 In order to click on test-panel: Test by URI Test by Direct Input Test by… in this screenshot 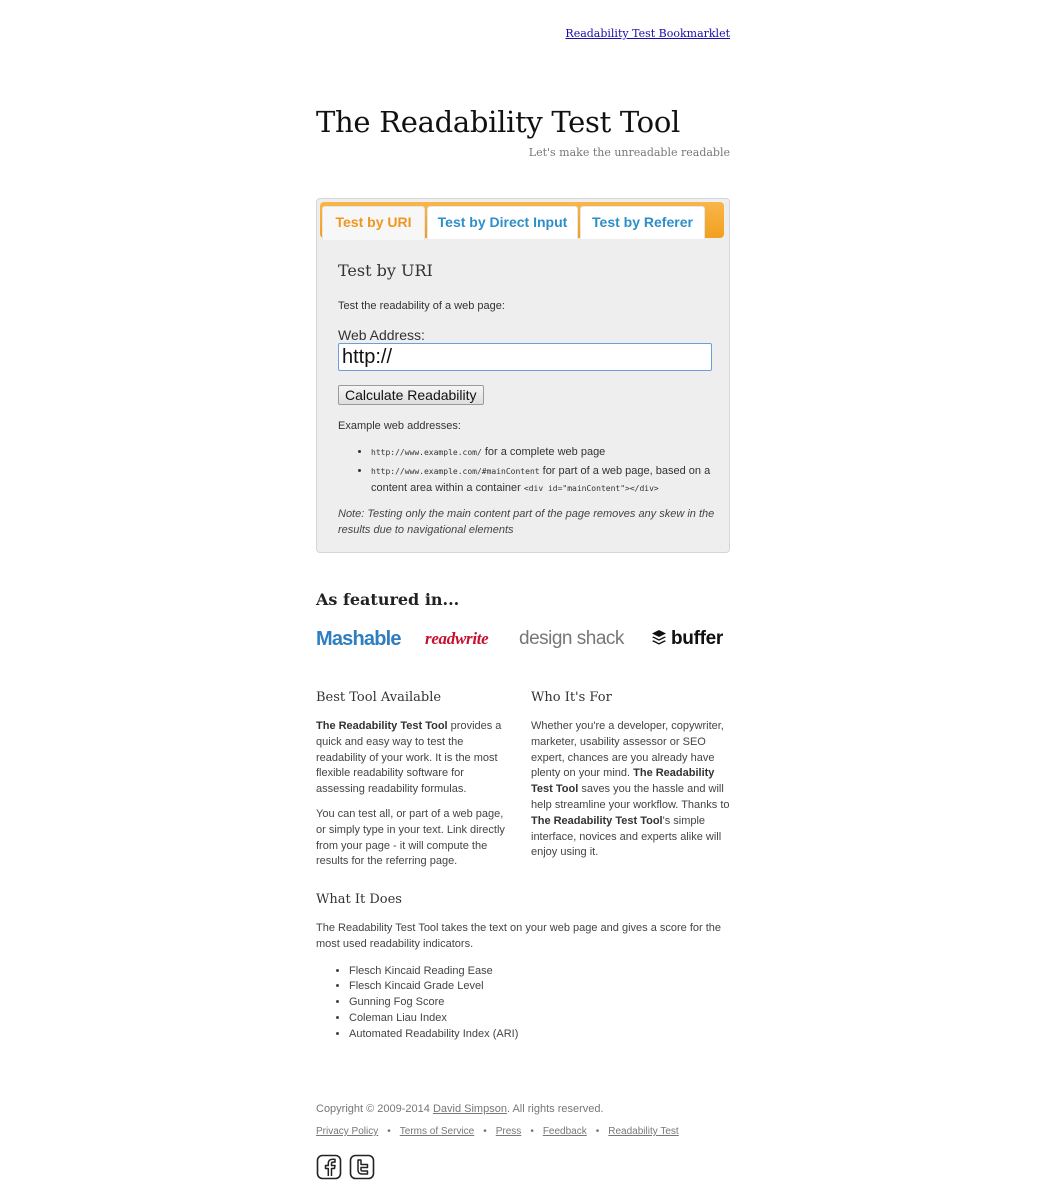, I will do `click(523, 375)`.